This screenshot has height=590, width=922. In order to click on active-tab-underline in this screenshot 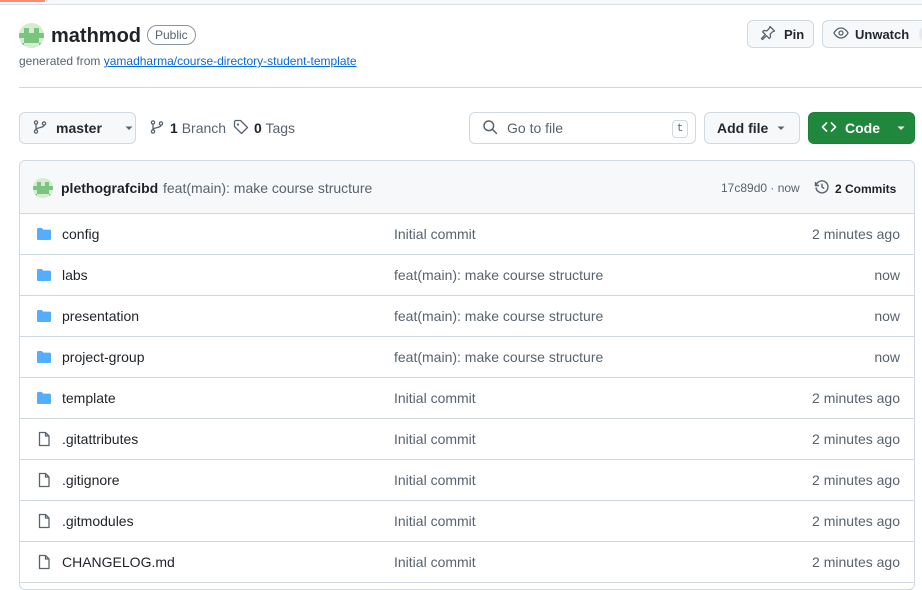, I will do `click(22, 1)`.